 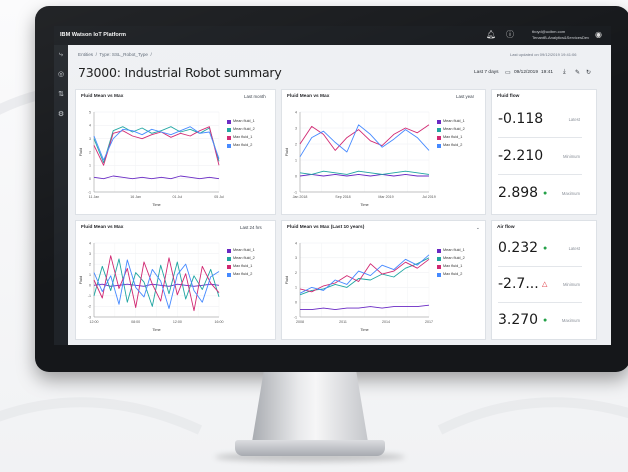 What do you see at coordinates (123, 54) in the screenshot?
I see `breadcrumb-type: Type: SSL_Robot_Type` at bounding box center [123, 54].